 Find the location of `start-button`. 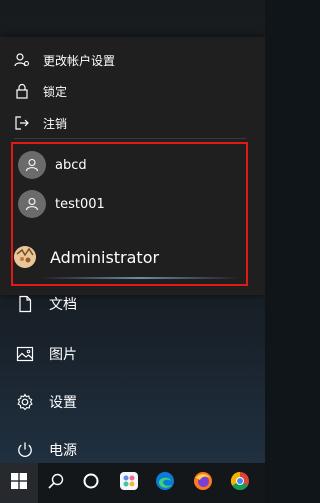

start-button is located at coordinates (19, 483).